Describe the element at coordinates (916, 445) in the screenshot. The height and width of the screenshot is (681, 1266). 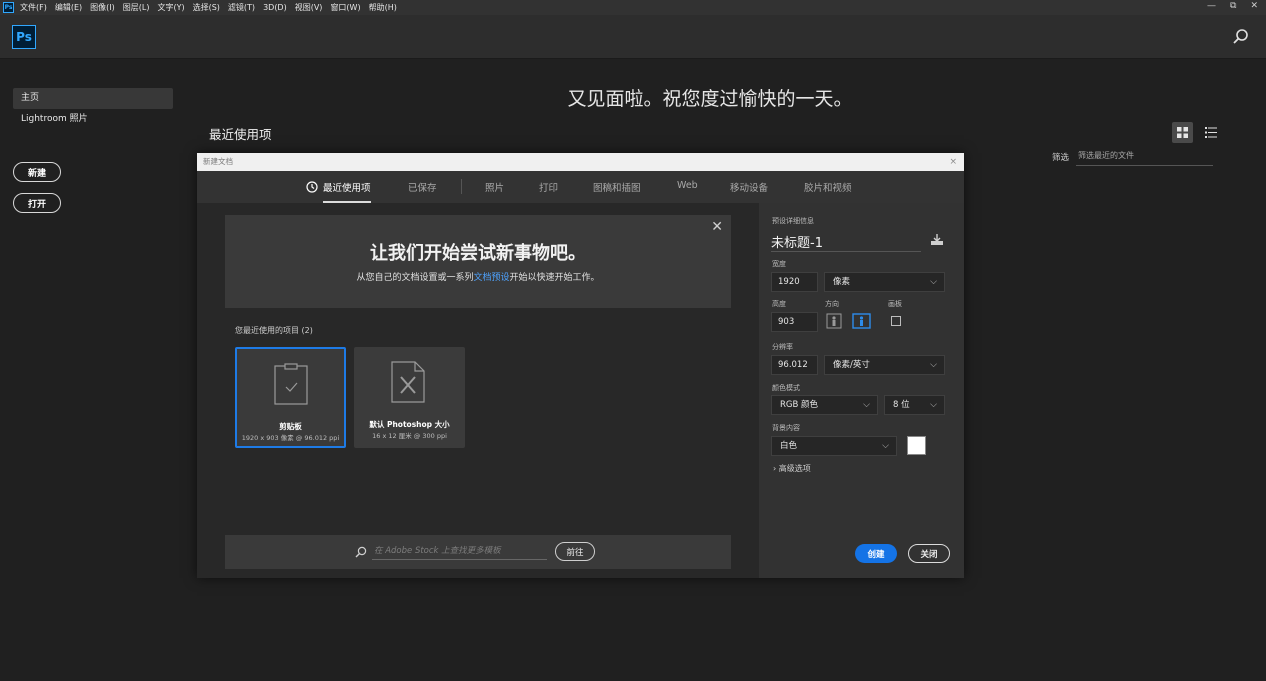
I see `background-color-swatch` at that location.